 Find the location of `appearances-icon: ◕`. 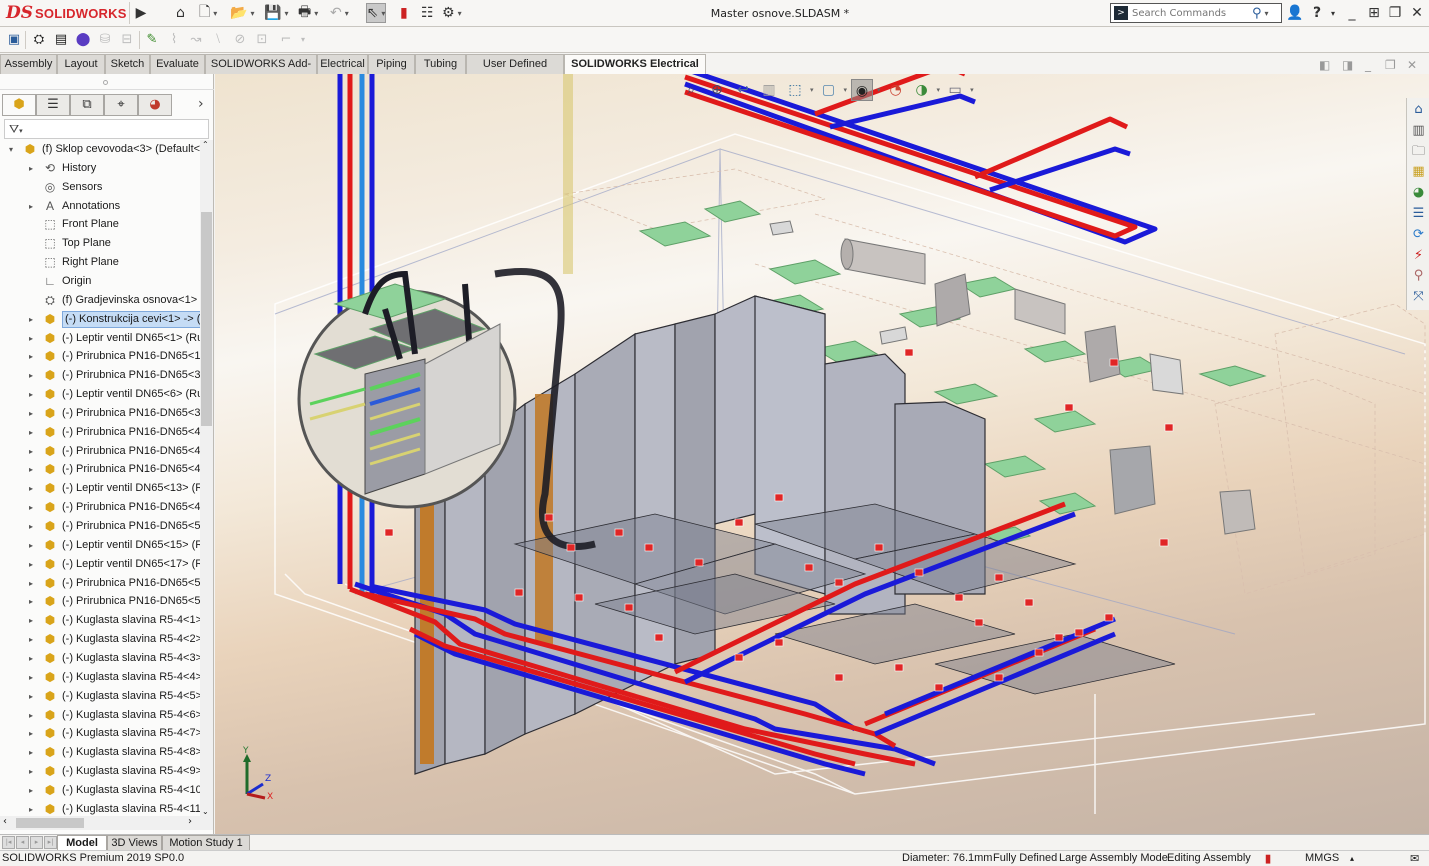

appearances-icon: ◕ is located at coordinates (1418, 192).